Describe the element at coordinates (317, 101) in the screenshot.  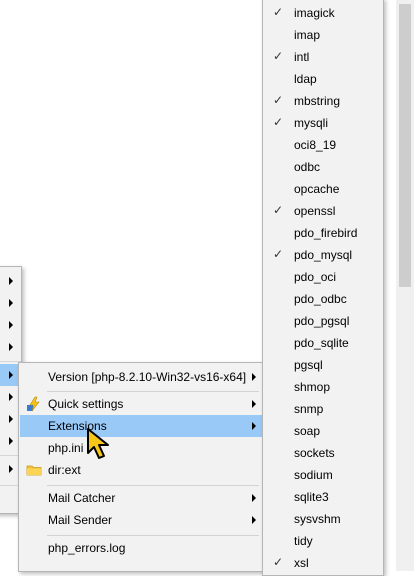
I see `extension-label: mbstring` at that location.